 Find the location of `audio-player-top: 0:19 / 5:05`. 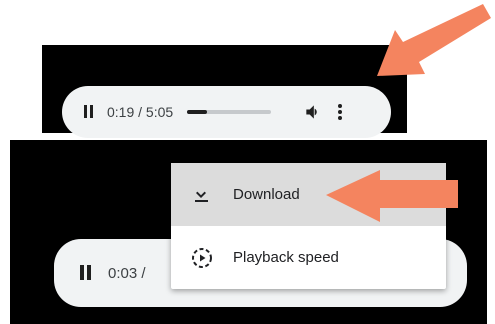

audio-player-top: 0:19 / 5:05 is located at coordinates (226, 112).